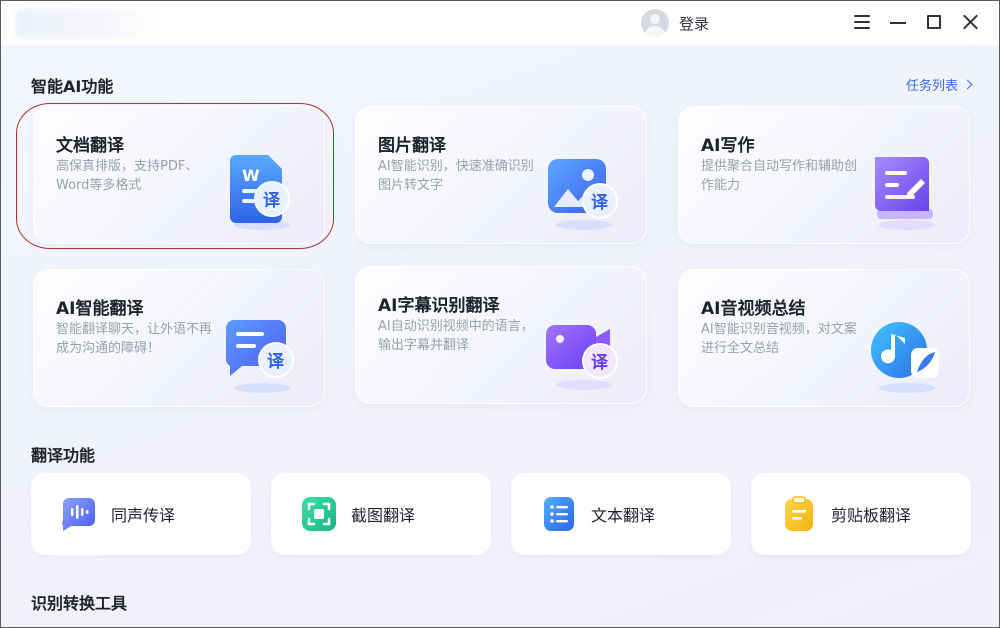  Describe the element at coordinates (728, 146) in the screenshot. I see `card-title: AI写作` at that location.